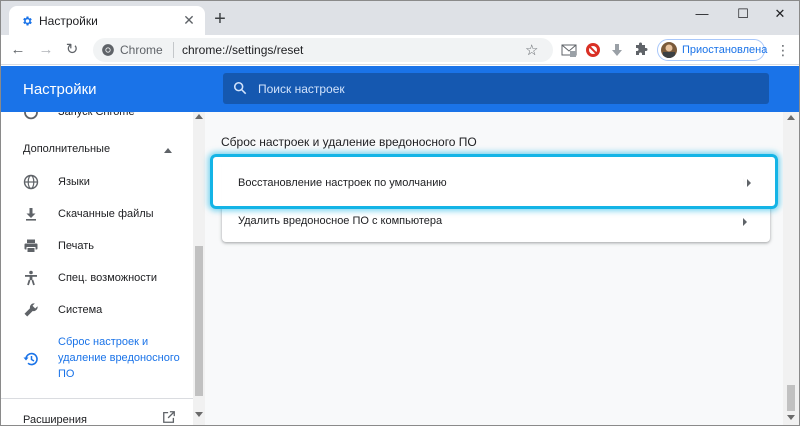 This screenshot has height=426, width=800. Describe the element at coordinates (31, 310) in the screenshot. I see `wrench-icon` at that location.